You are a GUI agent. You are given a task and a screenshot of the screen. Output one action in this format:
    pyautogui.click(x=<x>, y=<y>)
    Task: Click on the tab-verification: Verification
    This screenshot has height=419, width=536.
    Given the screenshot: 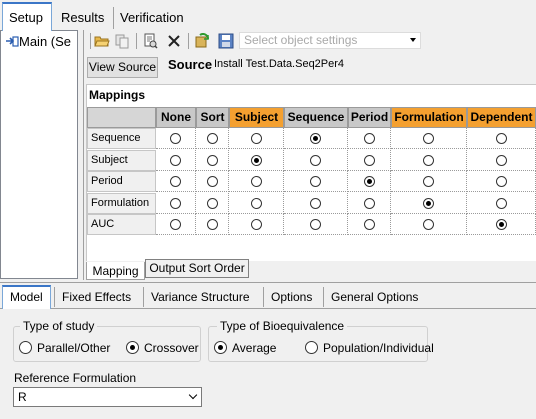 What is the action you would take?
    pyautogui.click(x=151, y=18)
    